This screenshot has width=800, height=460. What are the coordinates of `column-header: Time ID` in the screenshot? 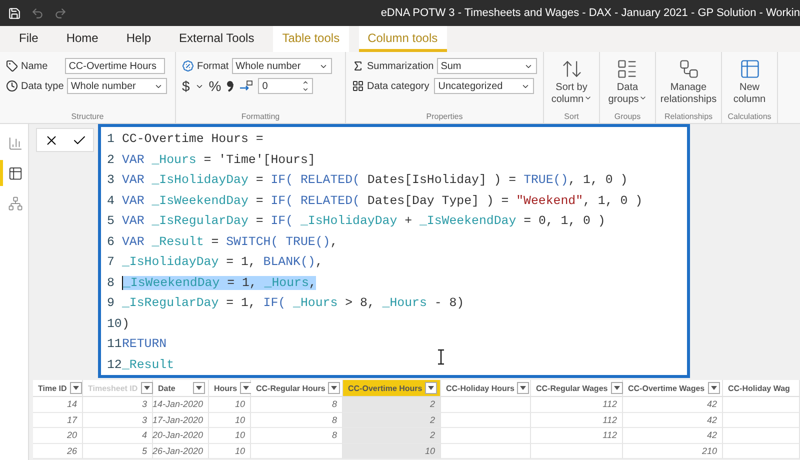 It's located at (58, 388).